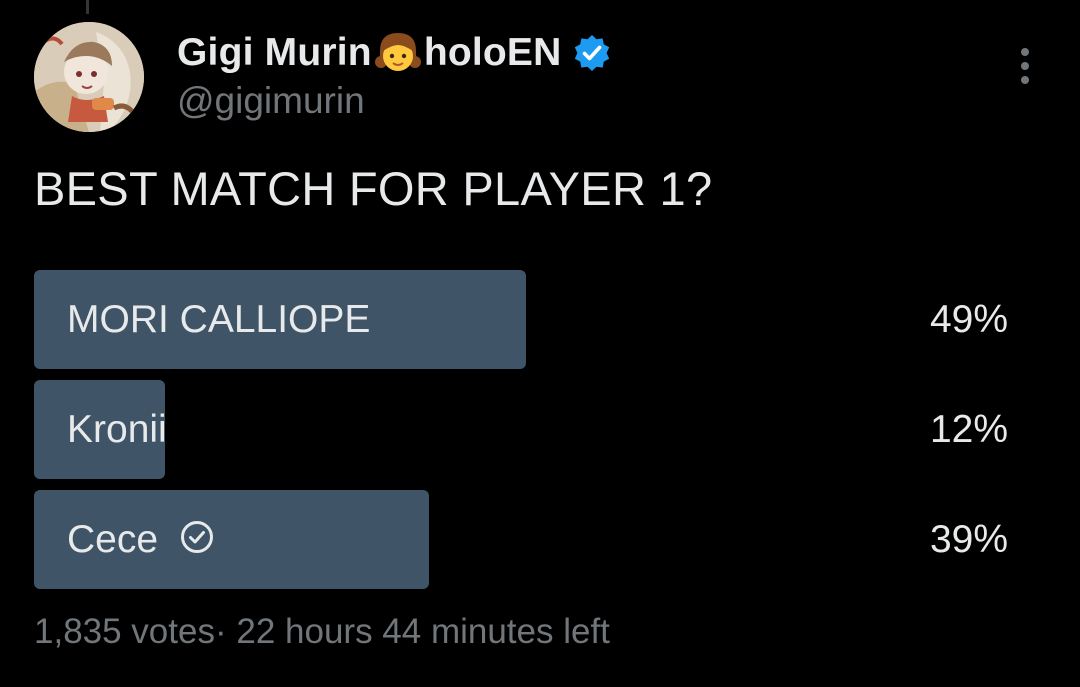 The height and width of the screenshot is (687, 1080). I want to click on author-handle: @gigimurin, so click(271, 101).